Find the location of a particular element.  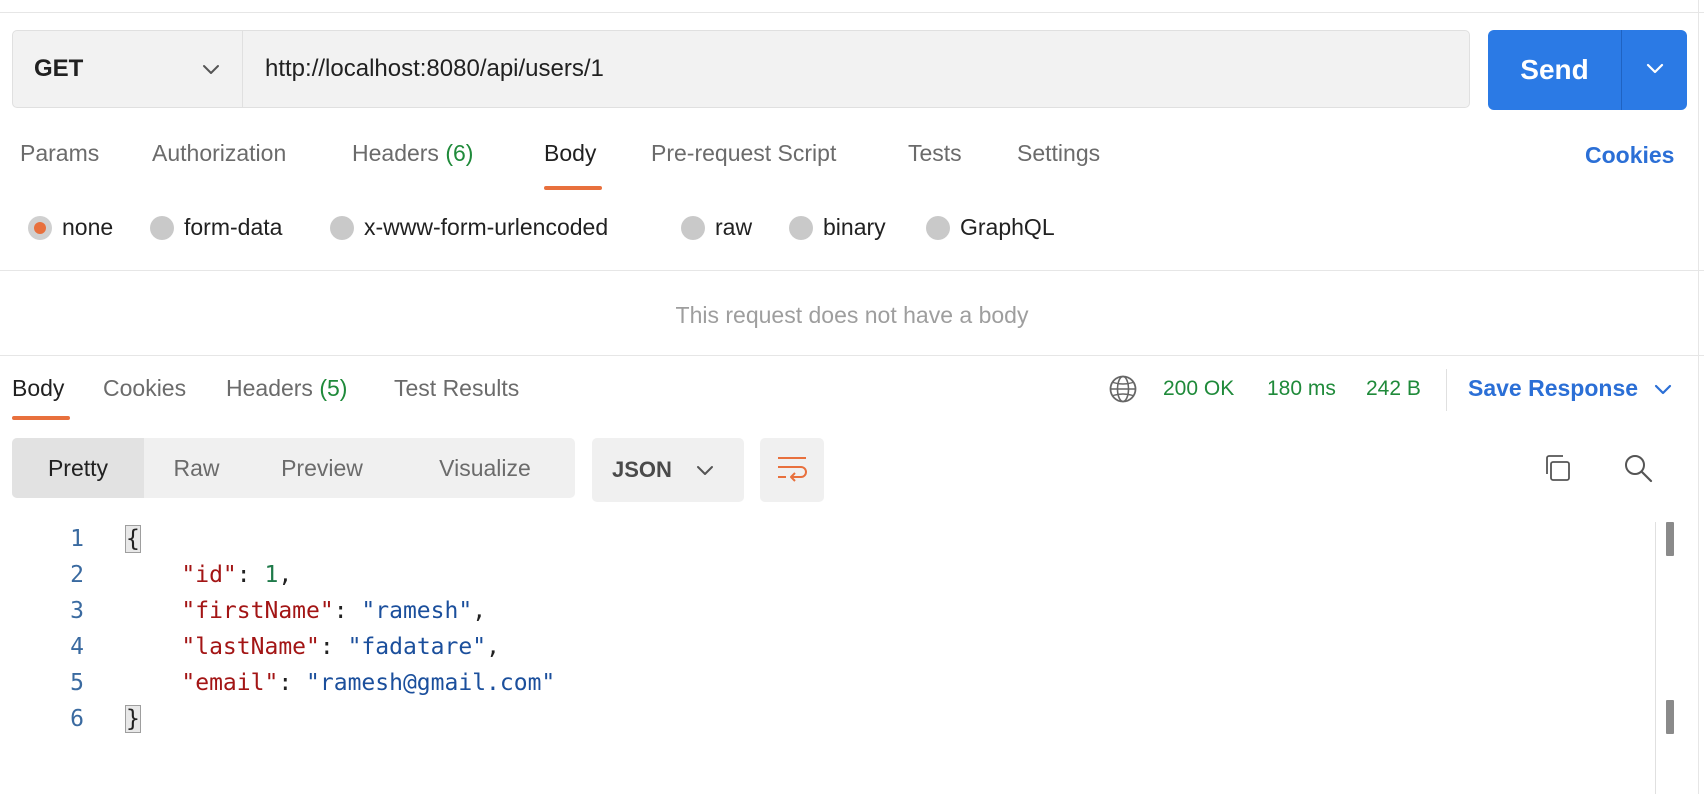

tab-params: Params is located at coordinates (59, 153).